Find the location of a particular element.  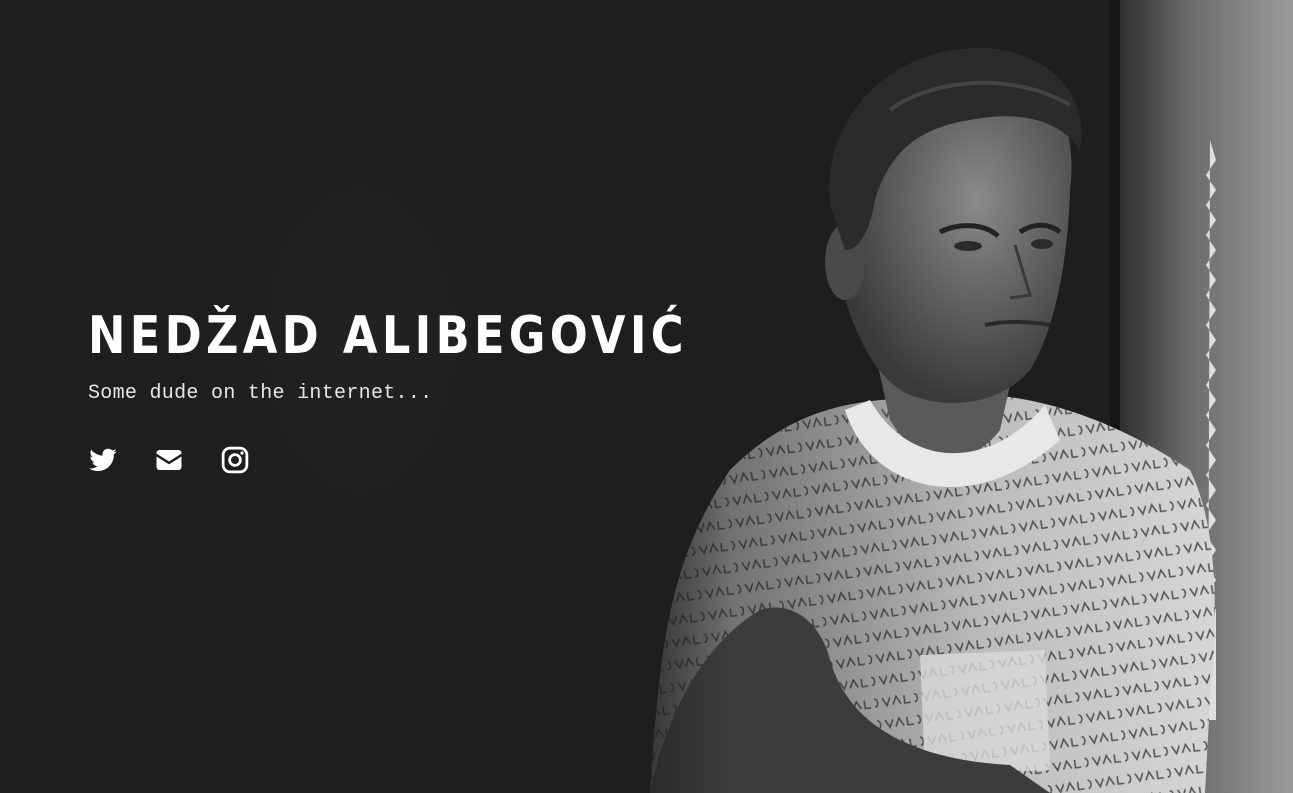

instagram-icon is located at coordinates (235, 460).